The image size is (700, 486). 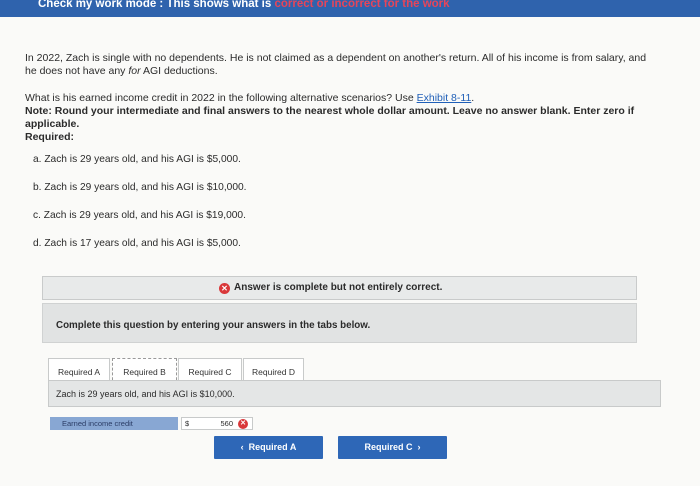 What do you see at coordinates (217, 423) in the screenshot?
I see `earned-income-credit-input: $ 560 ✕` at bounding box center [217, 423].